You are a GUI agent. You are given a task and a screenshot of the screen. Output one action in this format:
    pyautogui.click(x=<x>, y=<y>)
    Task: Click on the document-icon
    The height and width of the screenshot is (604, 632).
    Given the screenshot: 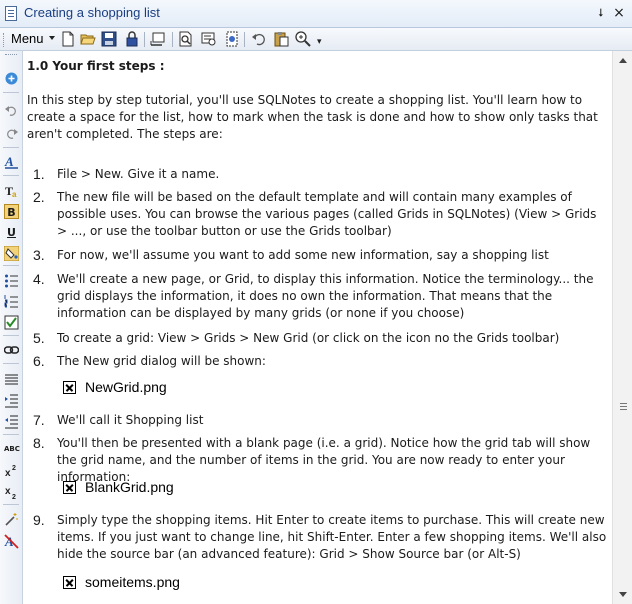 What is the action you would take?
    pyautogui.click(x=11, y=13)
    